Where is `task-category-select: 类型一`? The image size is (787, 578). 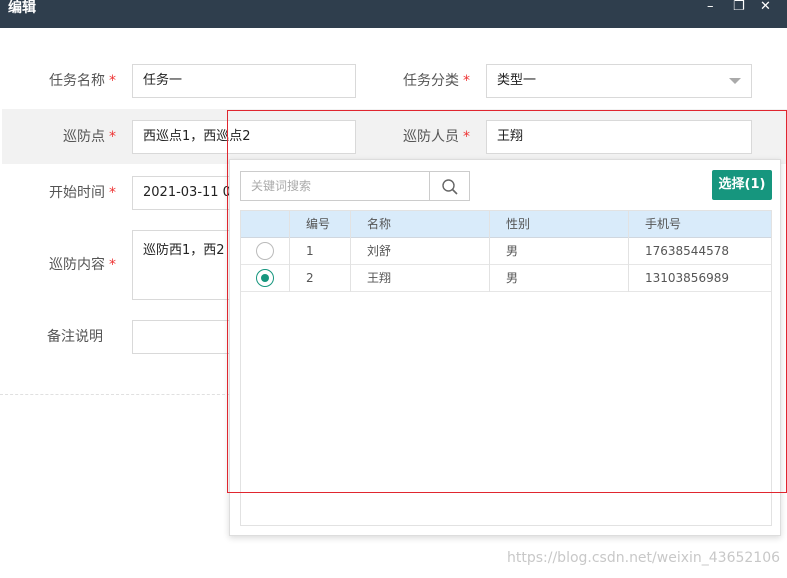
task-category-select: 类型一 is located at coordinates (619, 81).